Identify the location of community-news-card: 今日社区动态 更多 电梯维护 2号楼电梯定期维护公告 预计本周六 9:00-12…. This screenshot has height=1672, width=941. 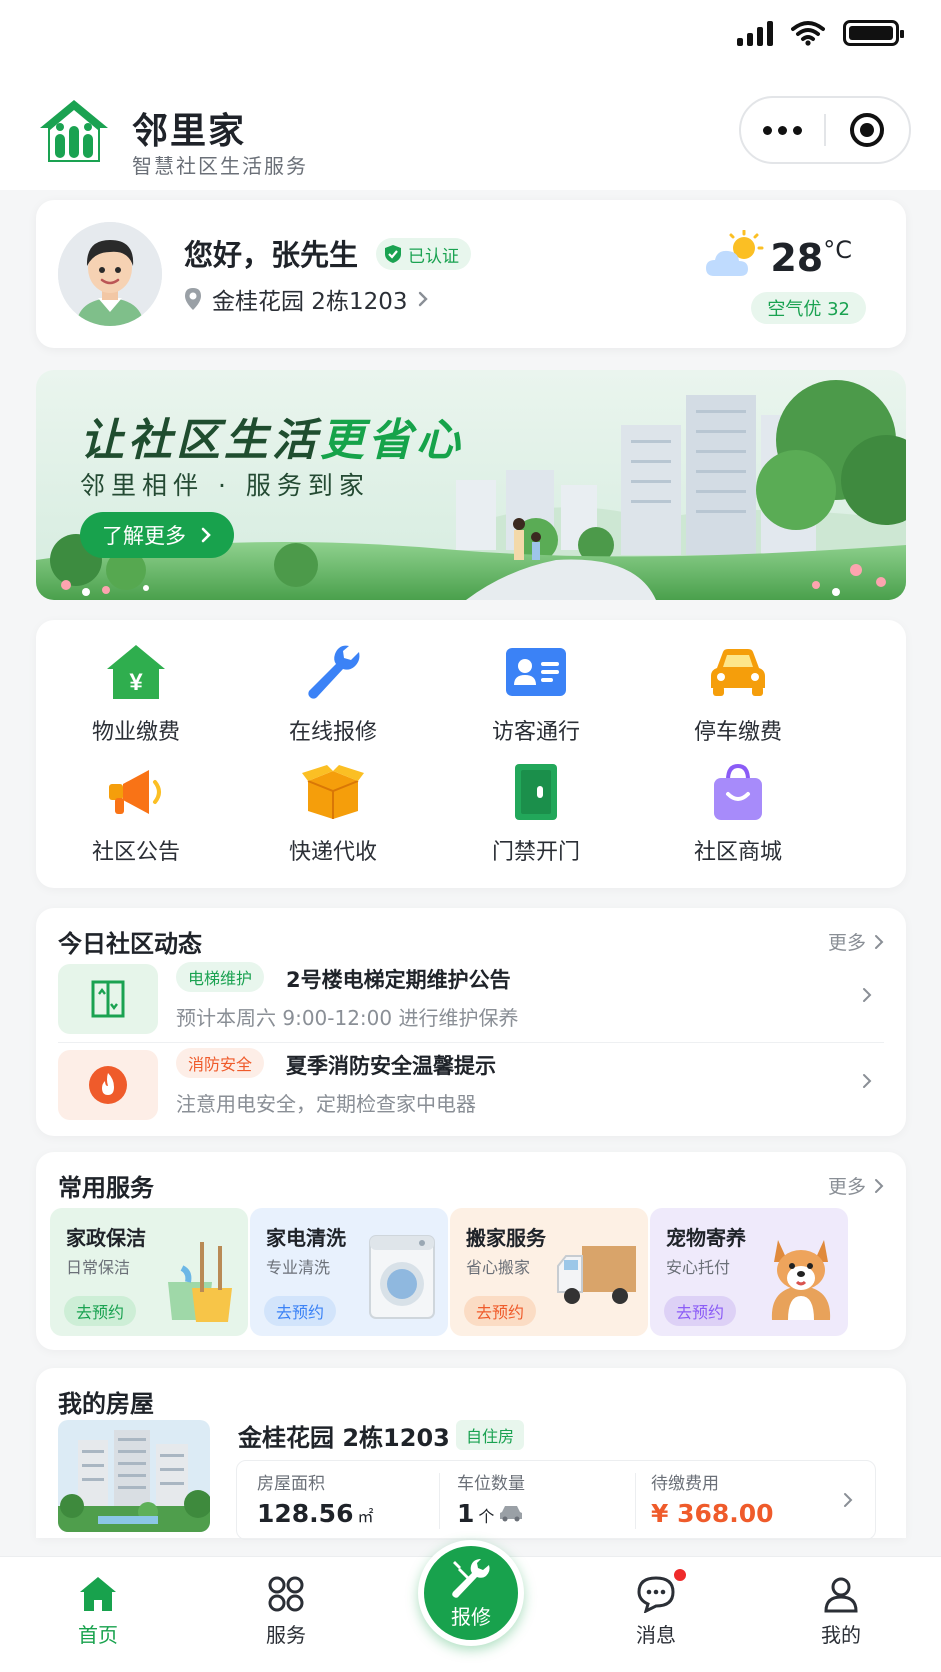
(471, 1022).